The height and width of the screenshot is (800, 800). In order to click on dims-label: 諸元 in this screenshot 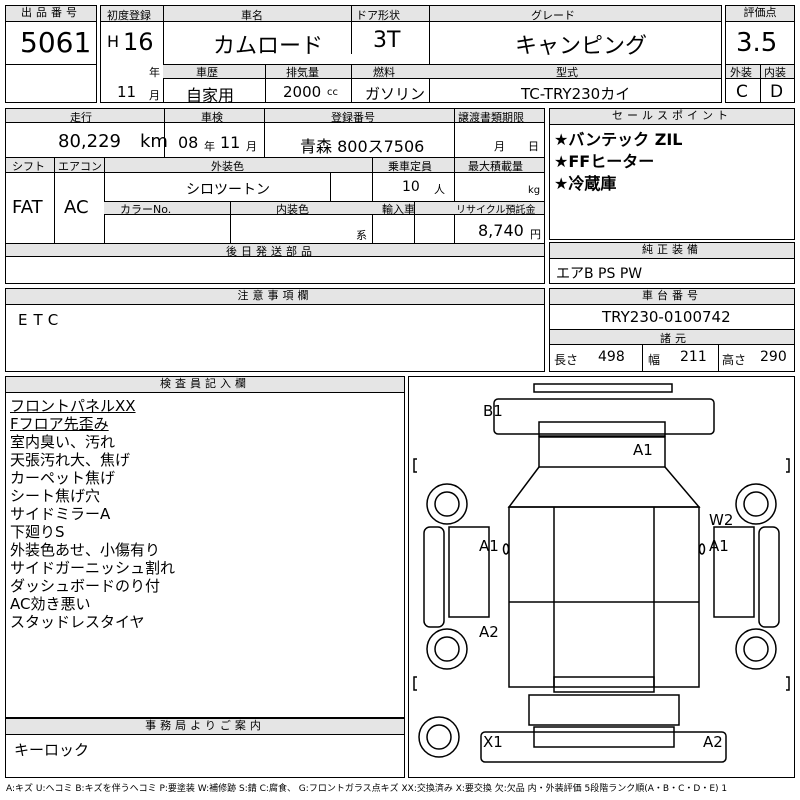, I will do `click(675, 338)`.